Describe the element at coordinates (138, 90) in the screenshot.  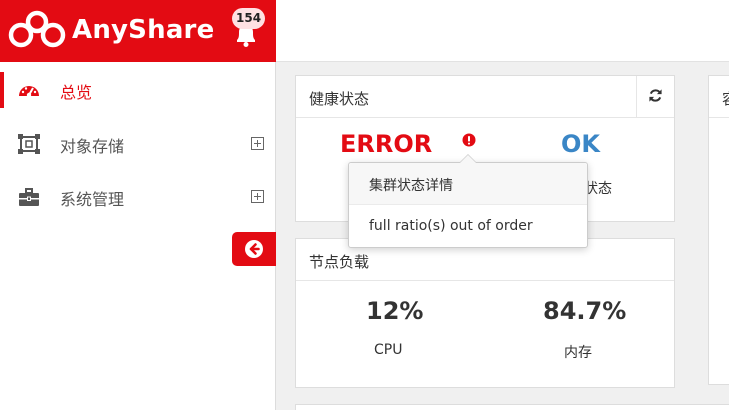
I see `sidebar-item-overview: 总览` at that location.